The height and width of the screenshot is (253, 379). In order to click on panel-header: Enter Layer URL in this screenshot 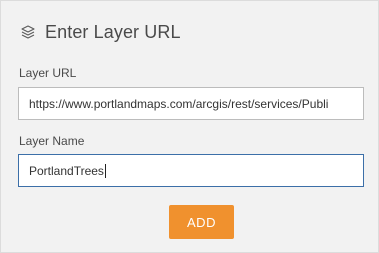, I will do `click(100, 32)`.